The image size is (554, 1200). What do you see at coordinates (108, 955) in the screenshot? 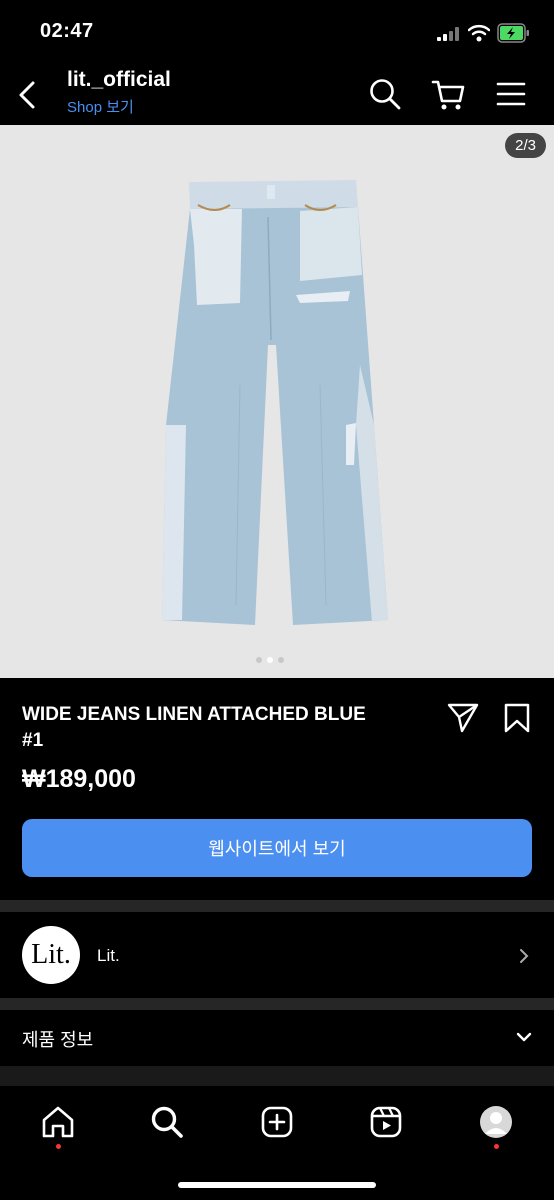
I see `brand-name: Lit.` at bounding box center [108, 955].